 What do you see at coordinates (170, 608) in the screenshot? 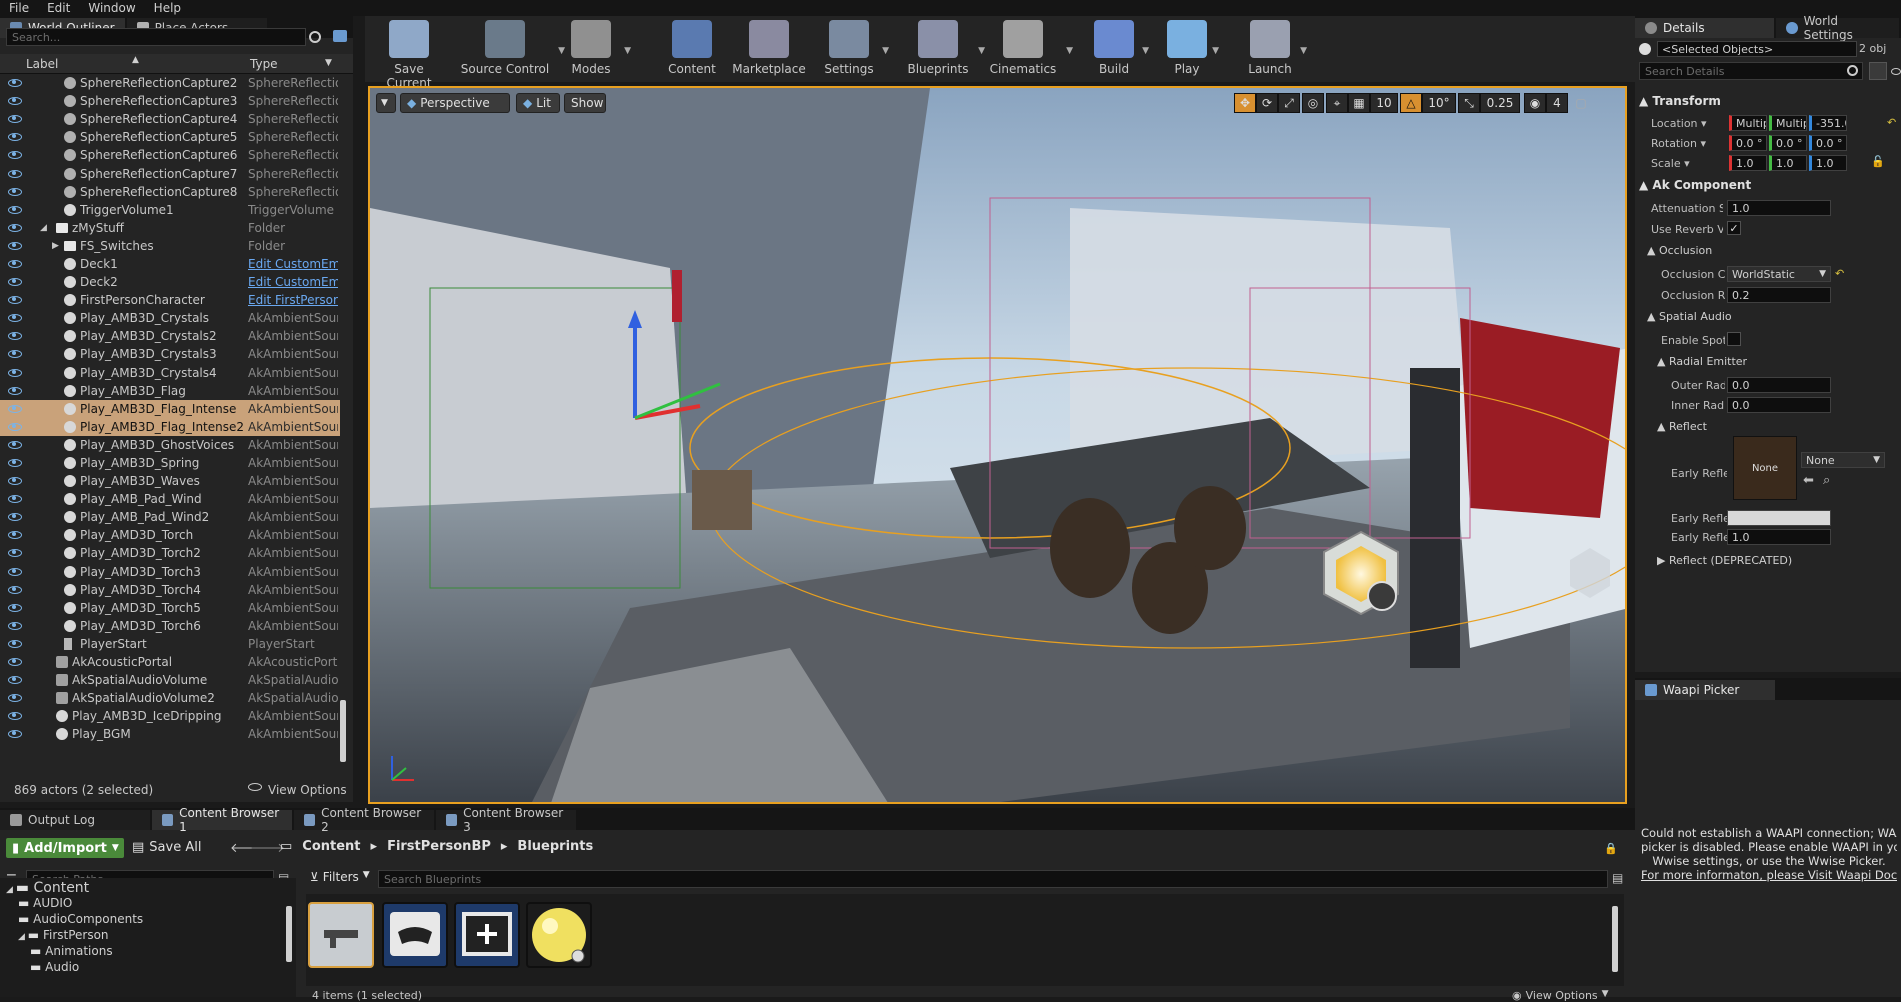
I see `outliner-row: Play_AMD3D_Torch5 AkAmbientSounc` at bounding box center [170, 608].